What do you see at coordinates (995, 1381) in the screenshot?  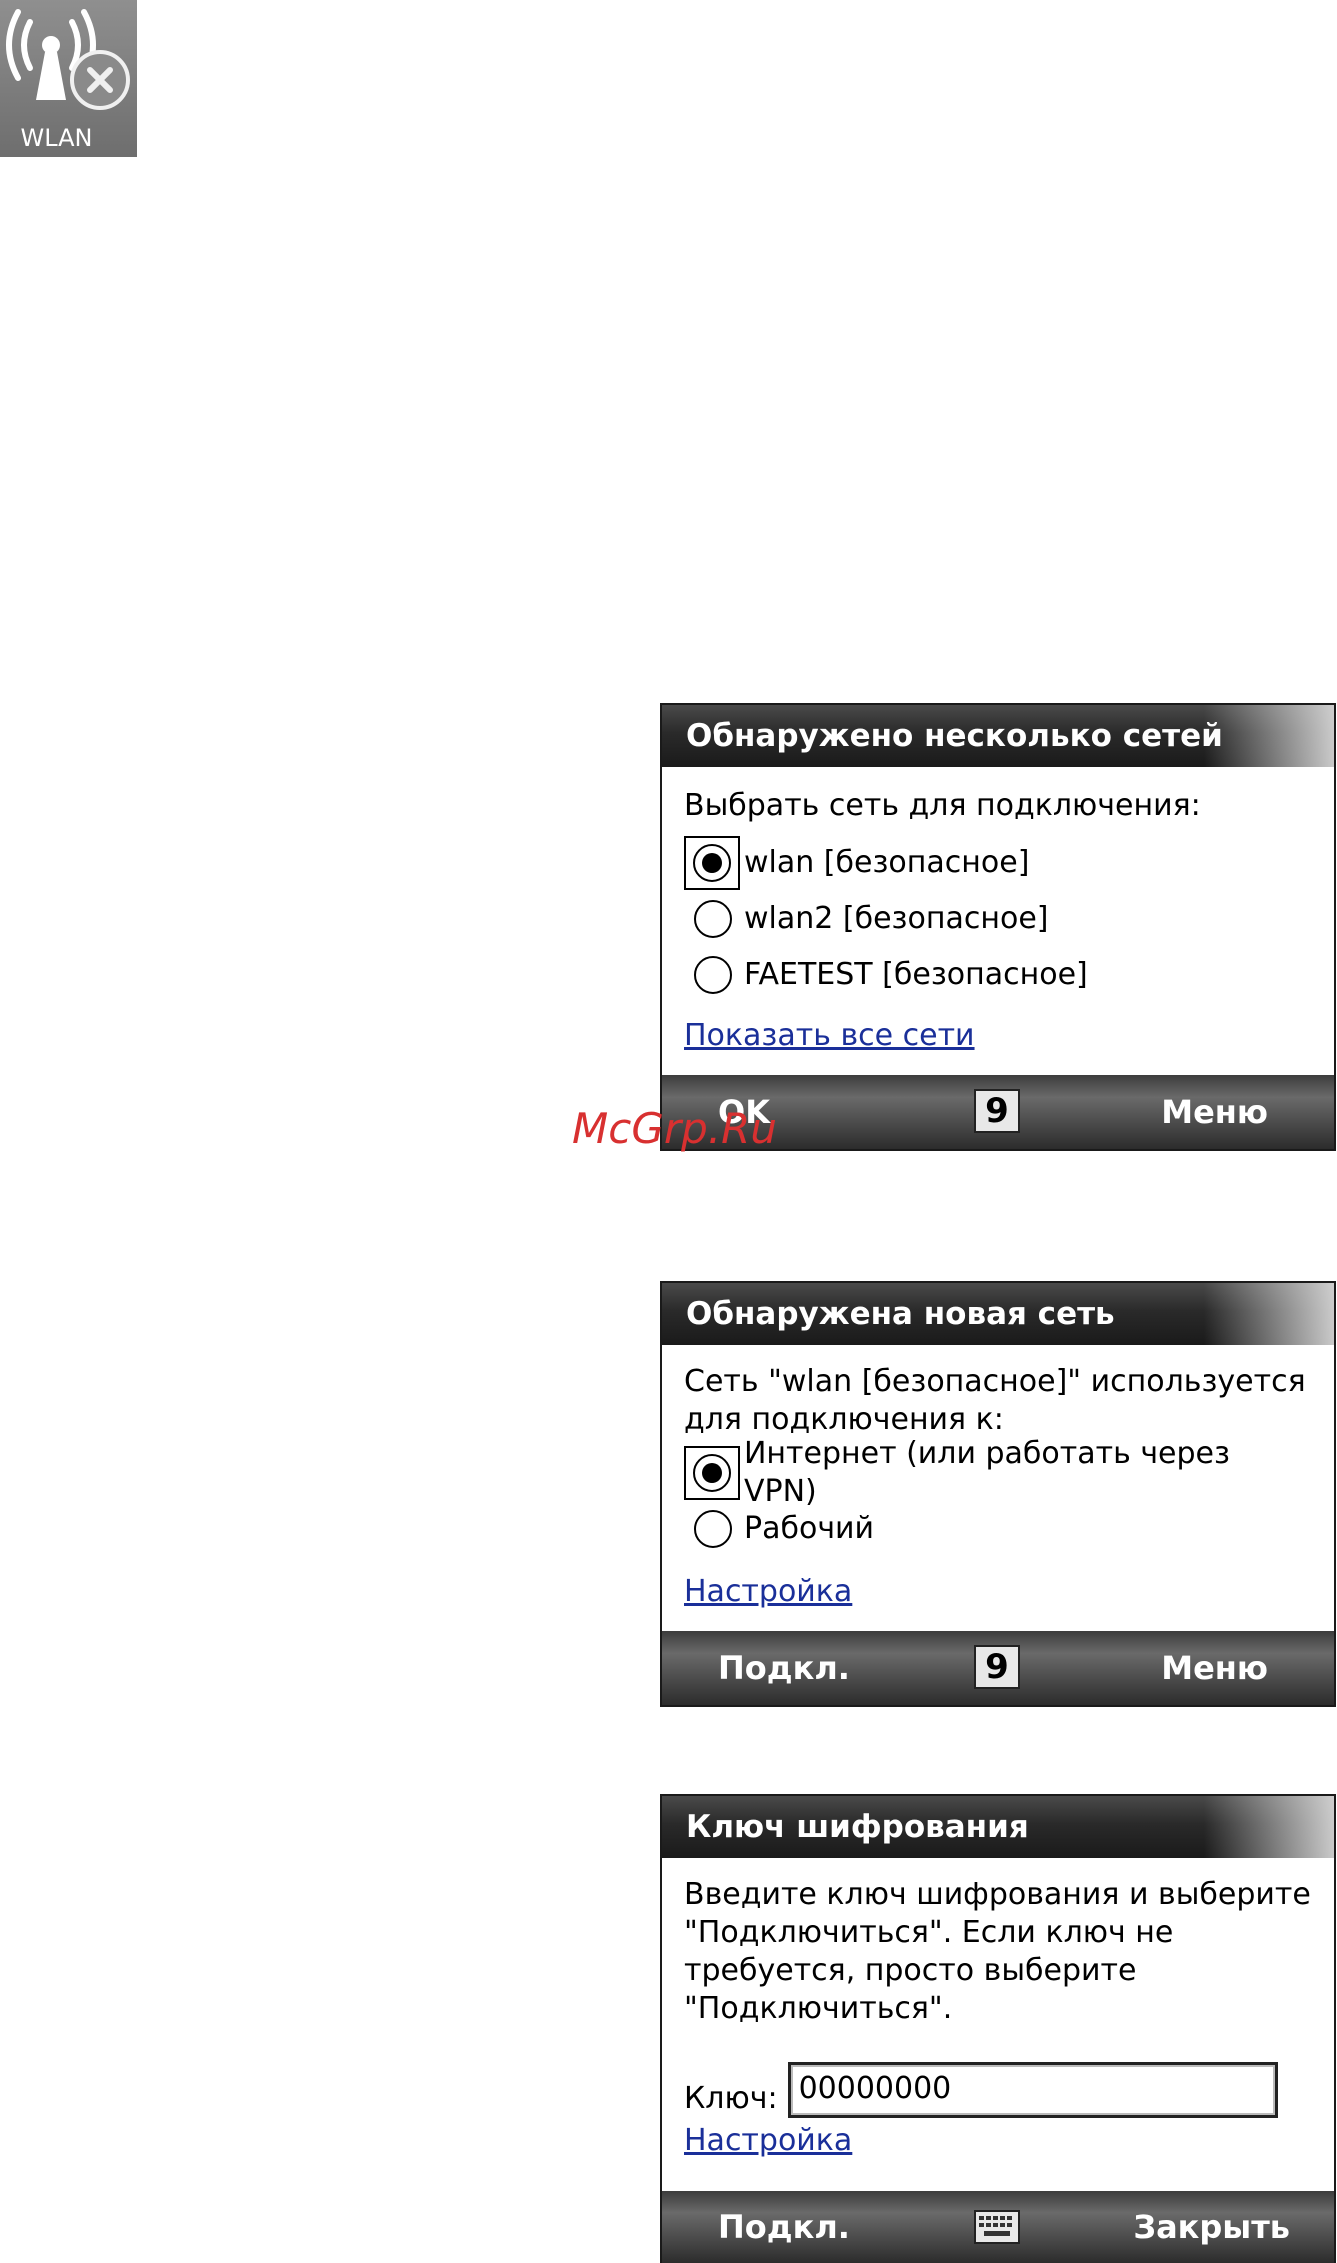 I see `prompt-line-1: Сеть "wlan [безопасное]" используется` at bounding box center [995, 1381].